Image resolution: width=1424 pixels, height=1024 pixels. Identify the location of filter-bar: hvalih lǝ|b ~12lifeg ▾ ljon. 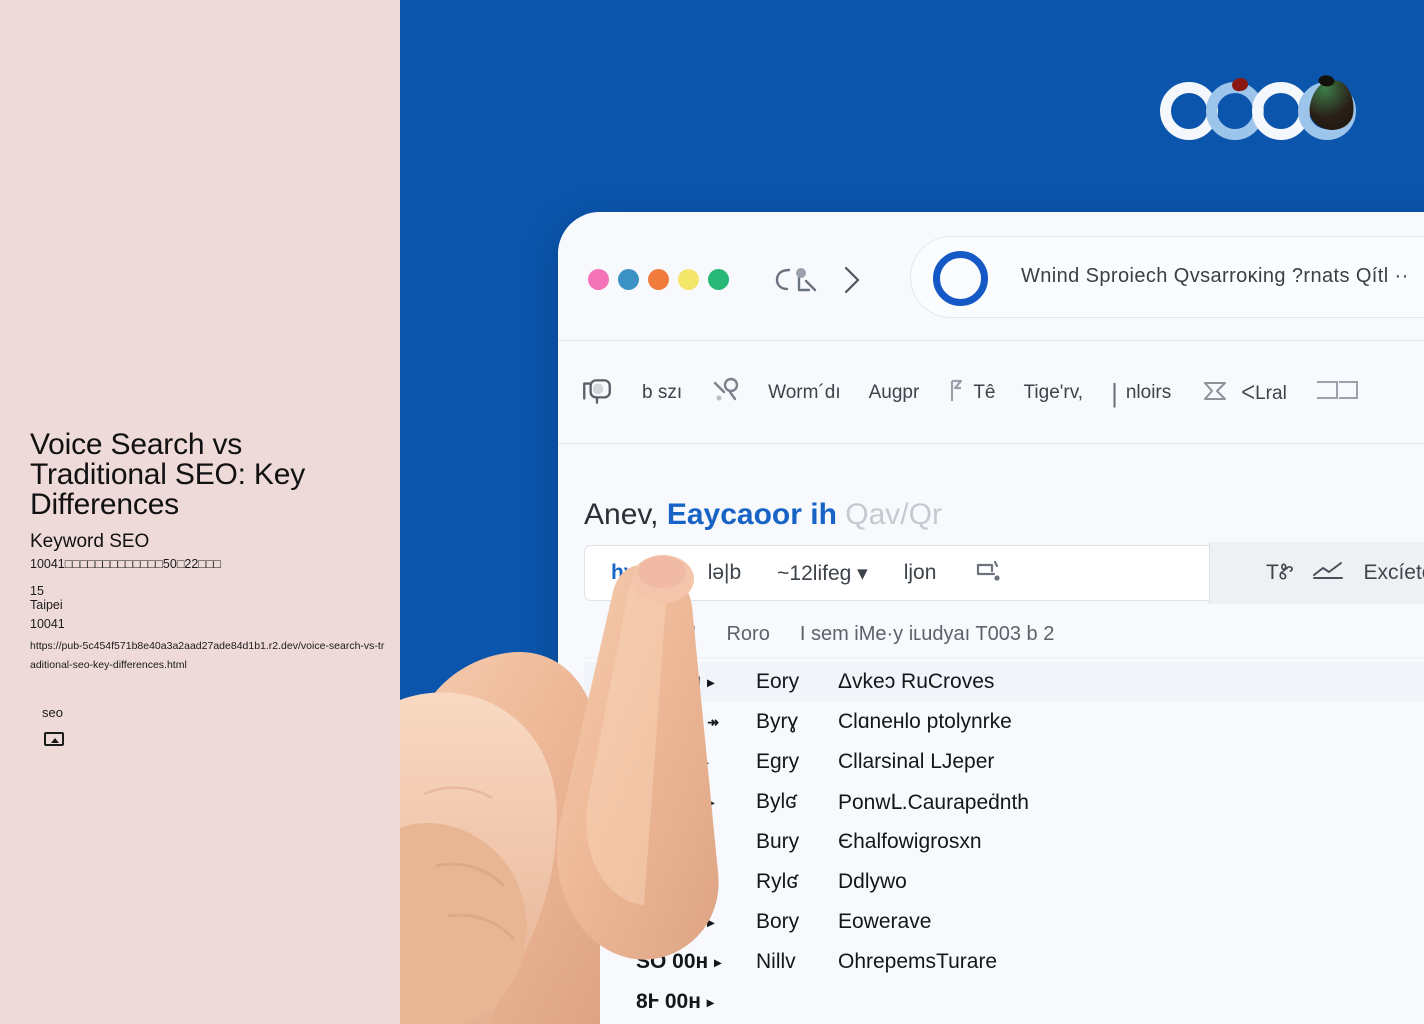
(904, 573).